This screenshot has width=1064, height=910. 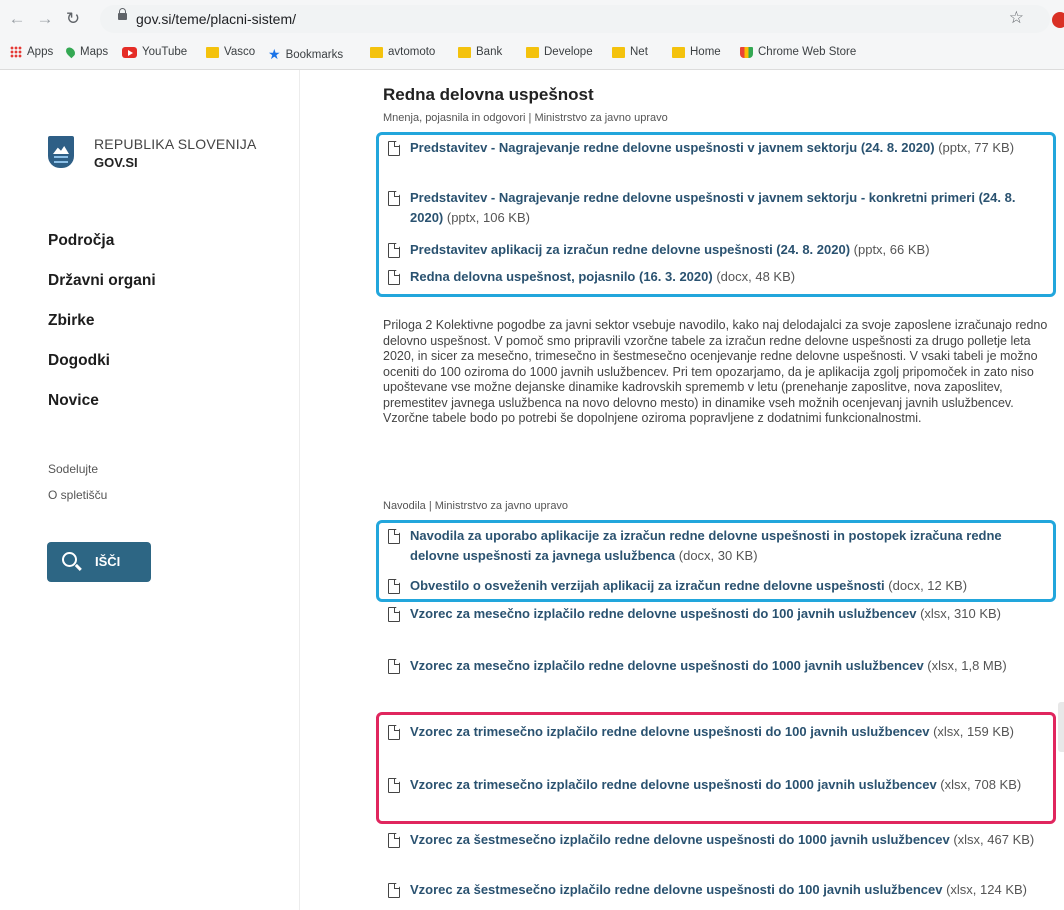 I want to click on url-text: gov.si/teme/placni-sistem/, so click(x=216, y=19).